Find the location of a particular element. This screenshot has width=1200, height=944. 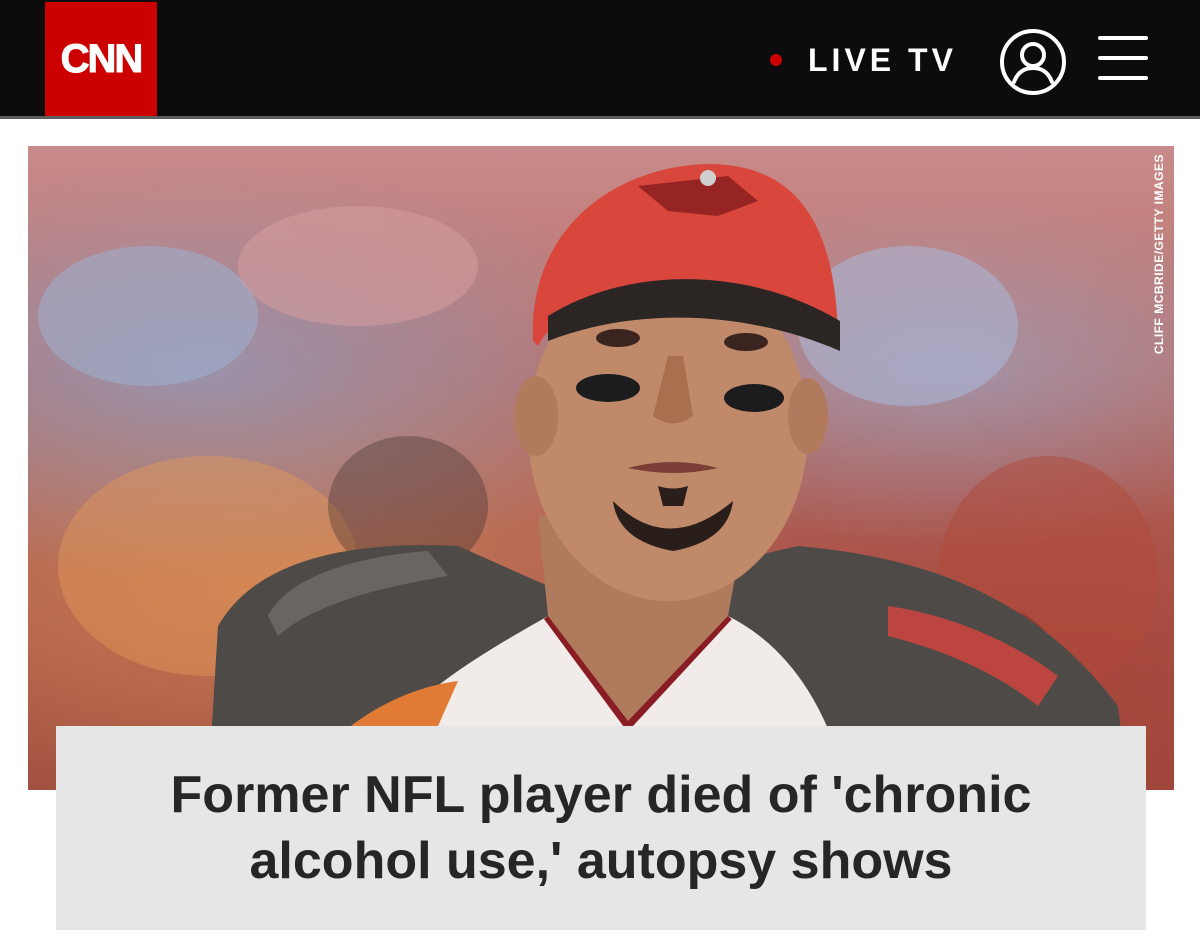

live-tv-link: LIVE TV is located at coordinates (863, 60).